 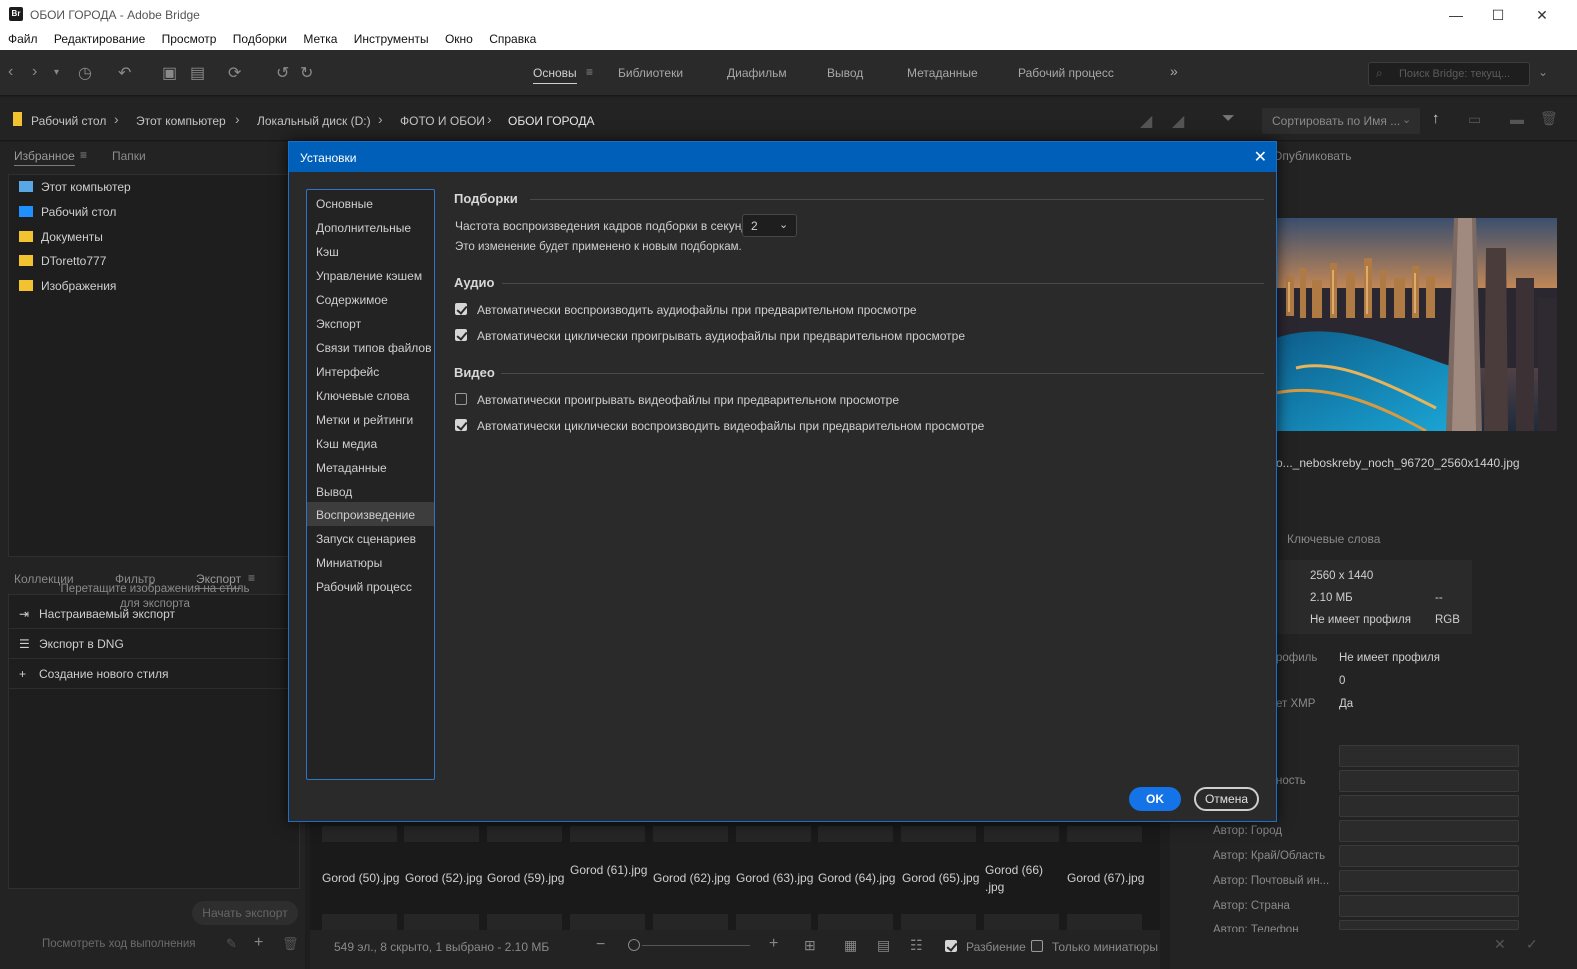 What do you see at coordinates (10, 72) in the screenshot?
I see `back-icon: ‹` at bounding box center [10, 72].